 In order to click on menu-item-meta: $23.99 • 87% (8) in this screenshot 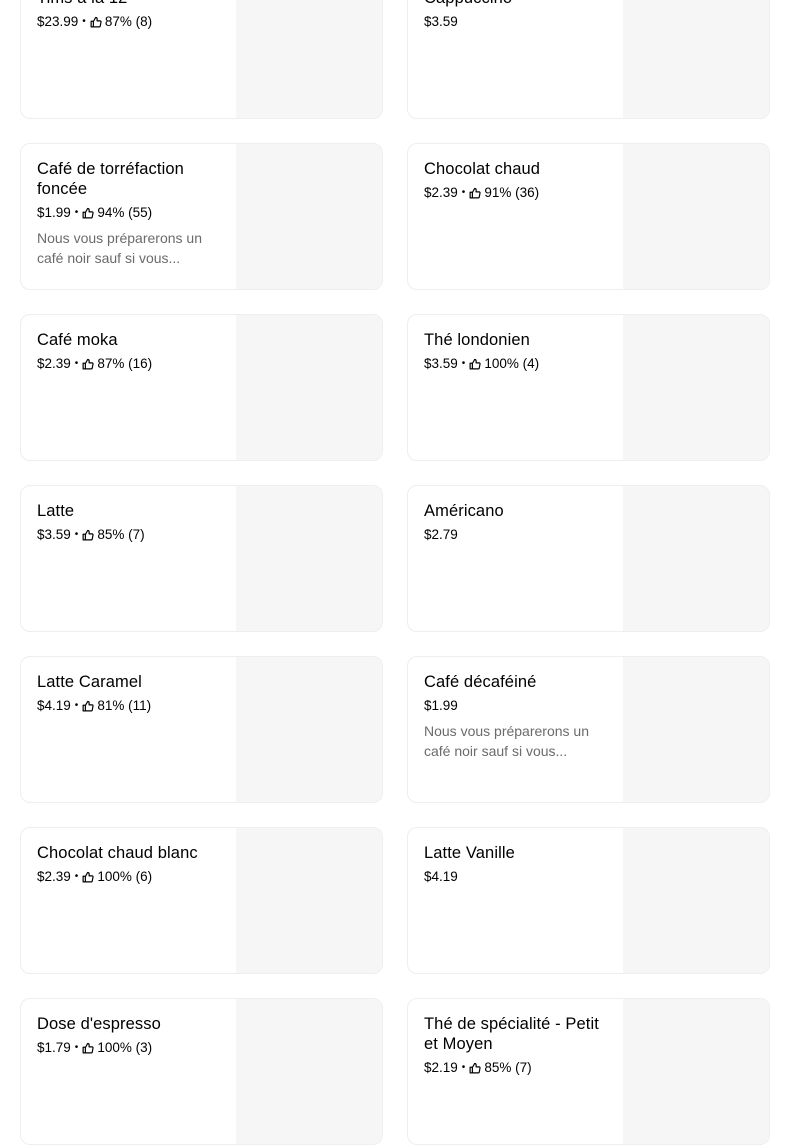, I will do `click(129, 22)`.